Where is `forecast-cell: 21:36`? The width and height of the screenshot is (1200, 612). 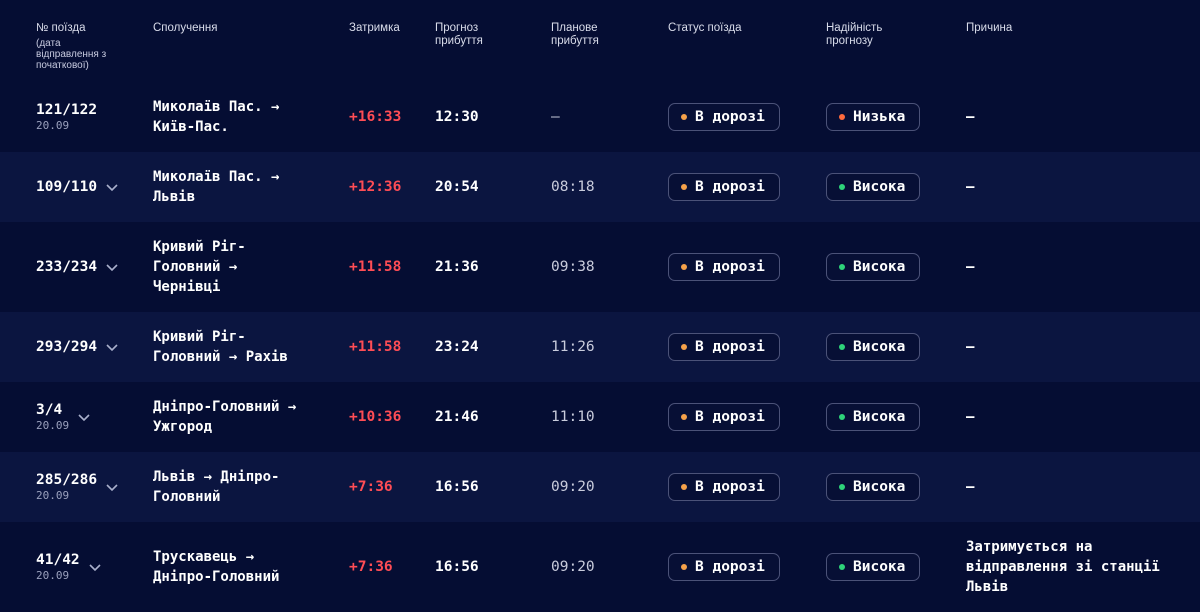
forecast-cell: 21:36 is located at coordinates (457, 267).